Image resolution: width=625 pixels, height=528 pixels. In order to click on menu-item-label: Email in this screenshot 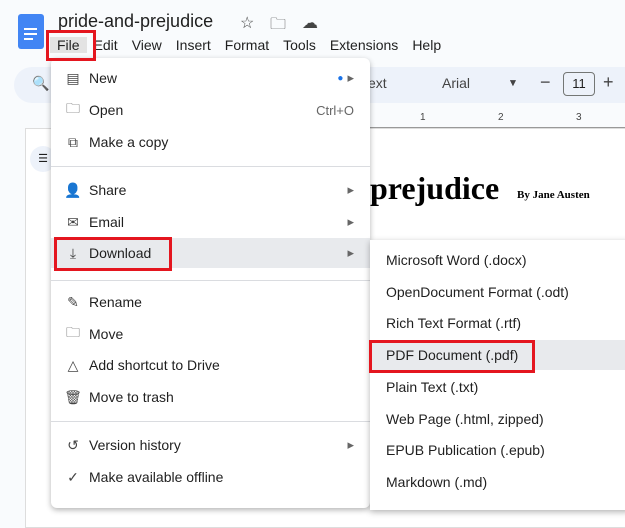, I will do `click(107, 222)`.